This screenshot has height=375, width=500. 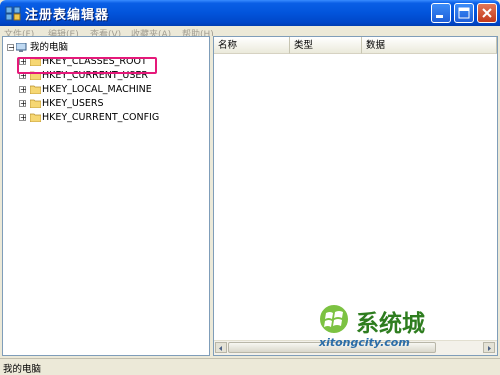 I want to click on column-header-data: 数据, so click(x=429, y=45).